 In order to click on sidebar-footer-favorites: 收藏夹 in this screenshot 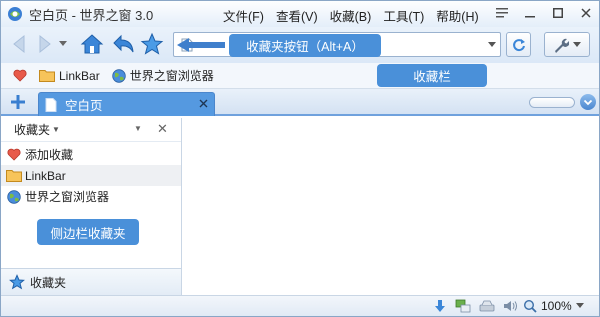, I will do `click(91, 281)`.